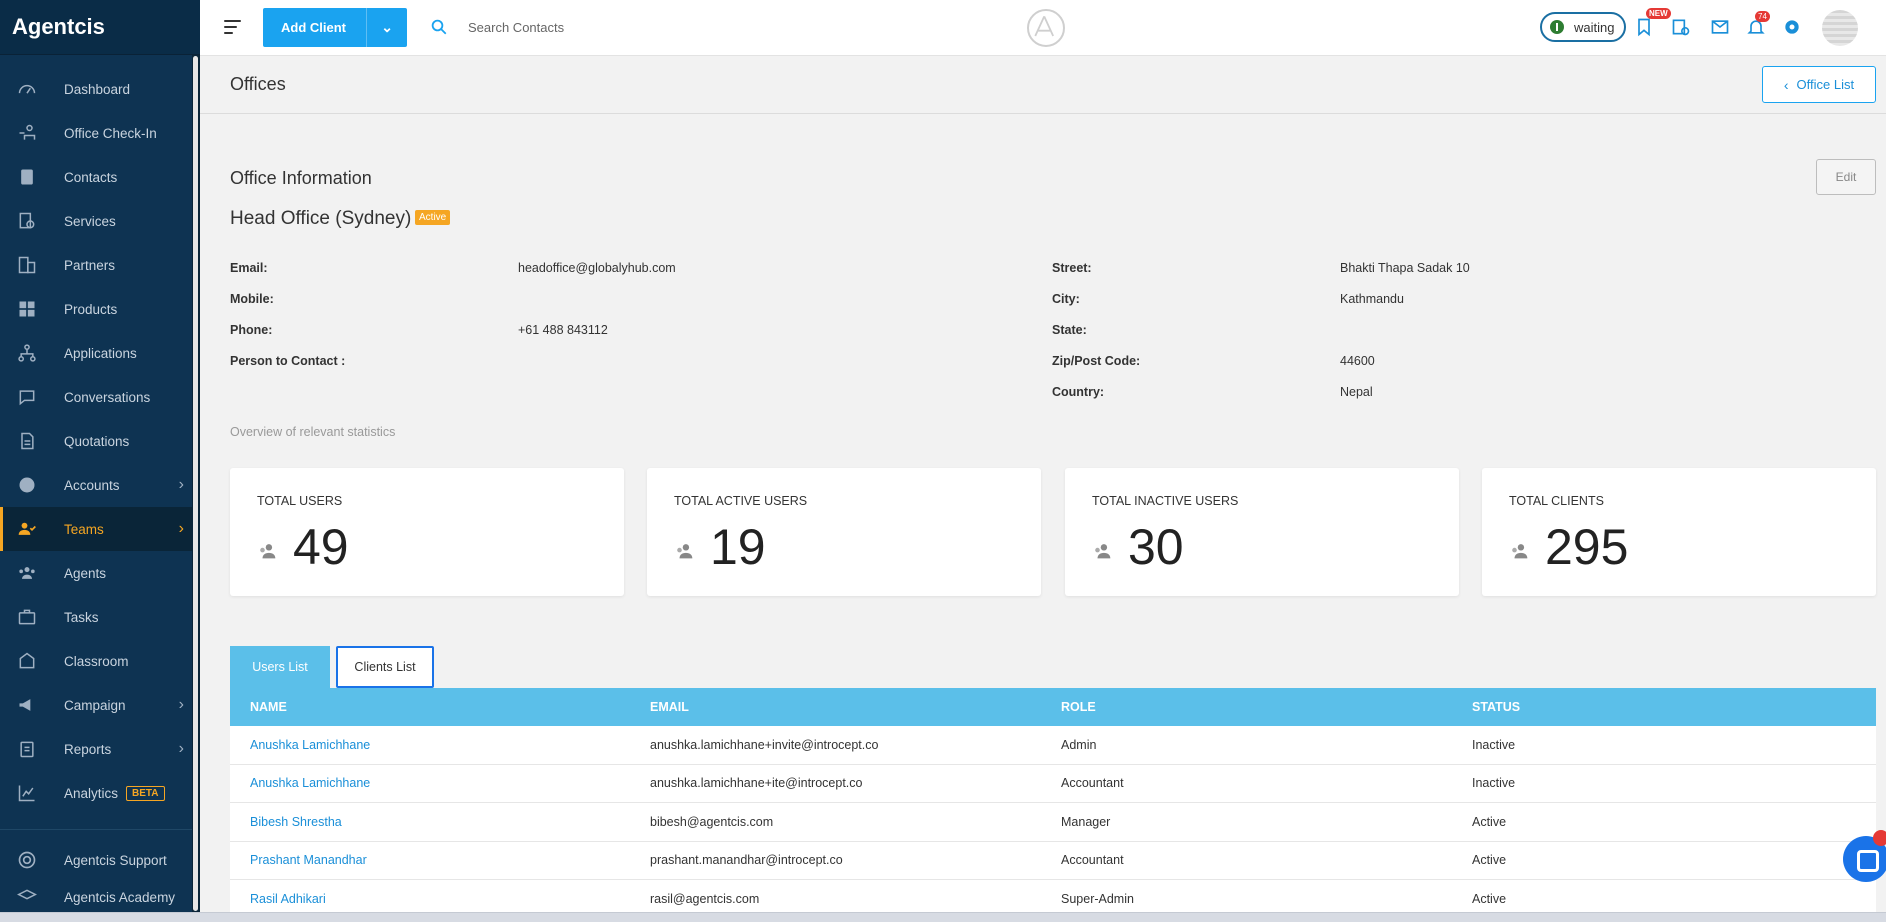  Describe the element at coordinates (195, 483) in the screenshot. I see `sidebar-scrollbar-thumb` at that location.